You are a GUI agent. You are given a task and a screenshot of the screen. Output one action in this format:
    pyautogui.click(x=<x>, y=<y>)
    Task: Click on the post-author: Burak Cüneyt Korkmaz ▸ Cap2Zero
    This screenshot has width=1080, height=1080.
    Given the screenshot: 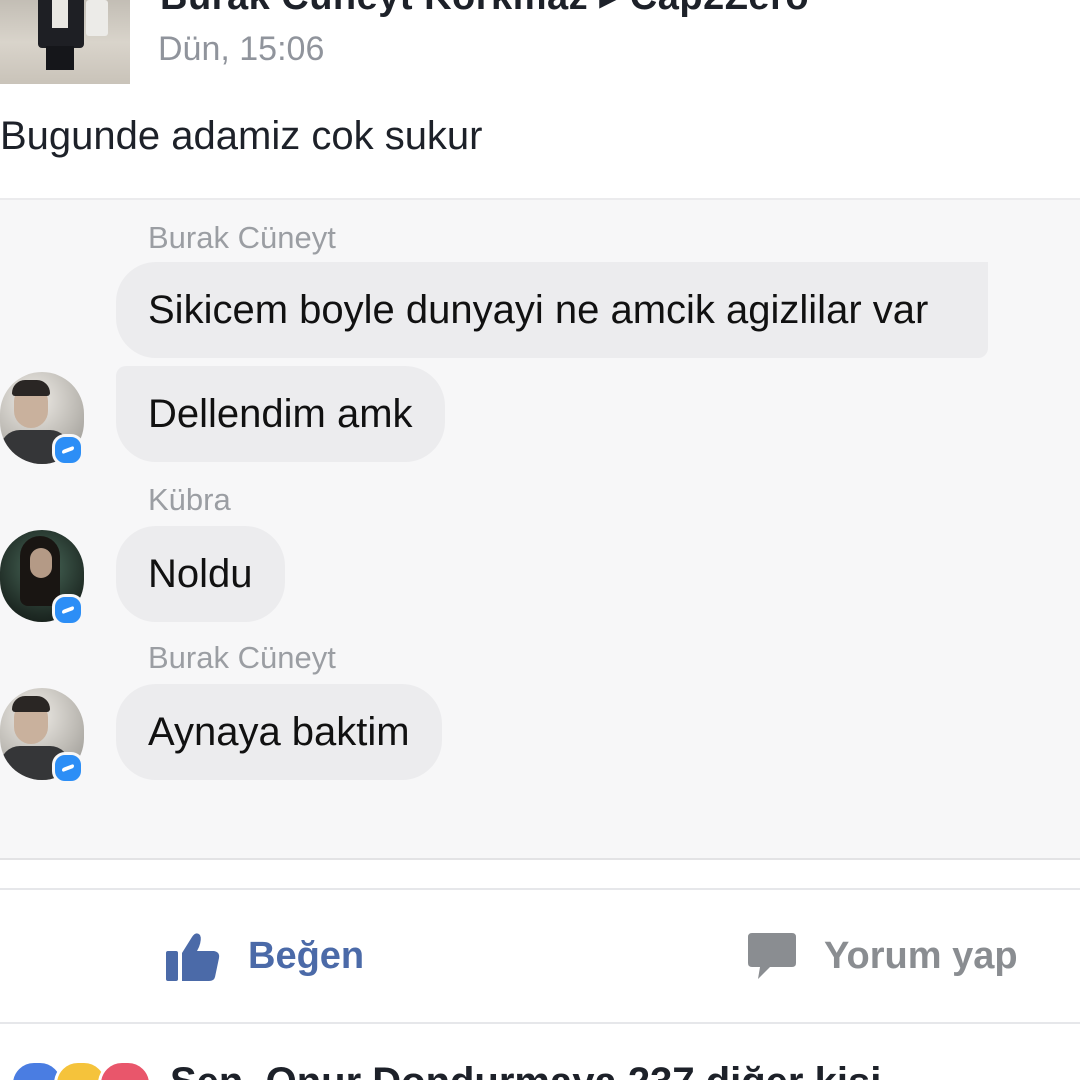 What is the action you would take?
    pyautogui.click(x=484, y=9)
    